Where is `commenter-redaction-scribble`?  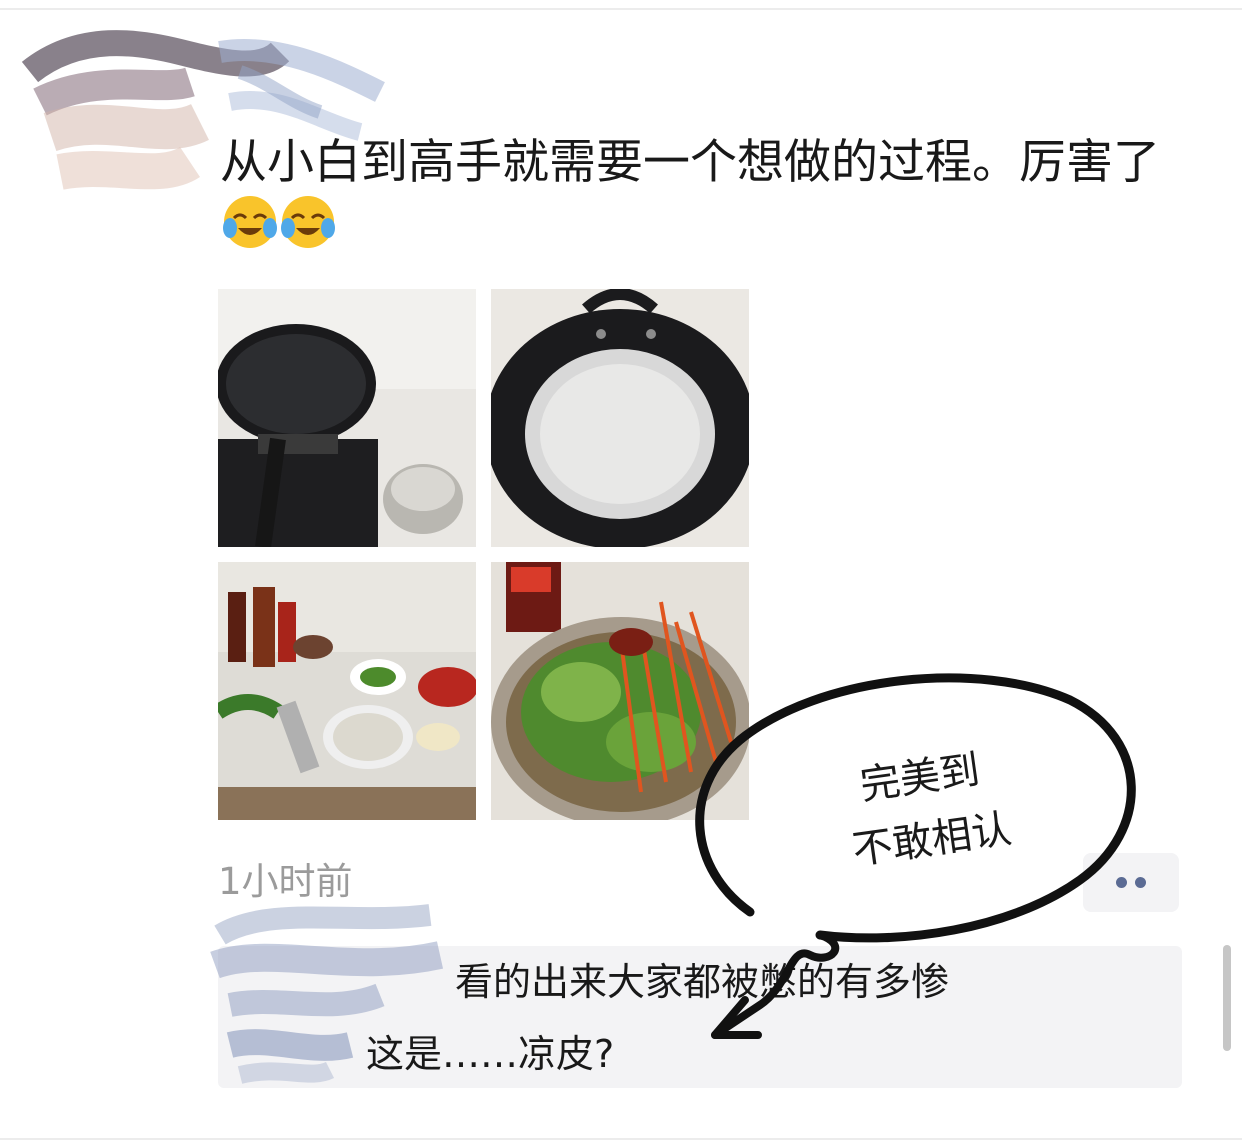
commenter-redaction-scribble is located at coordinates (327, 994).